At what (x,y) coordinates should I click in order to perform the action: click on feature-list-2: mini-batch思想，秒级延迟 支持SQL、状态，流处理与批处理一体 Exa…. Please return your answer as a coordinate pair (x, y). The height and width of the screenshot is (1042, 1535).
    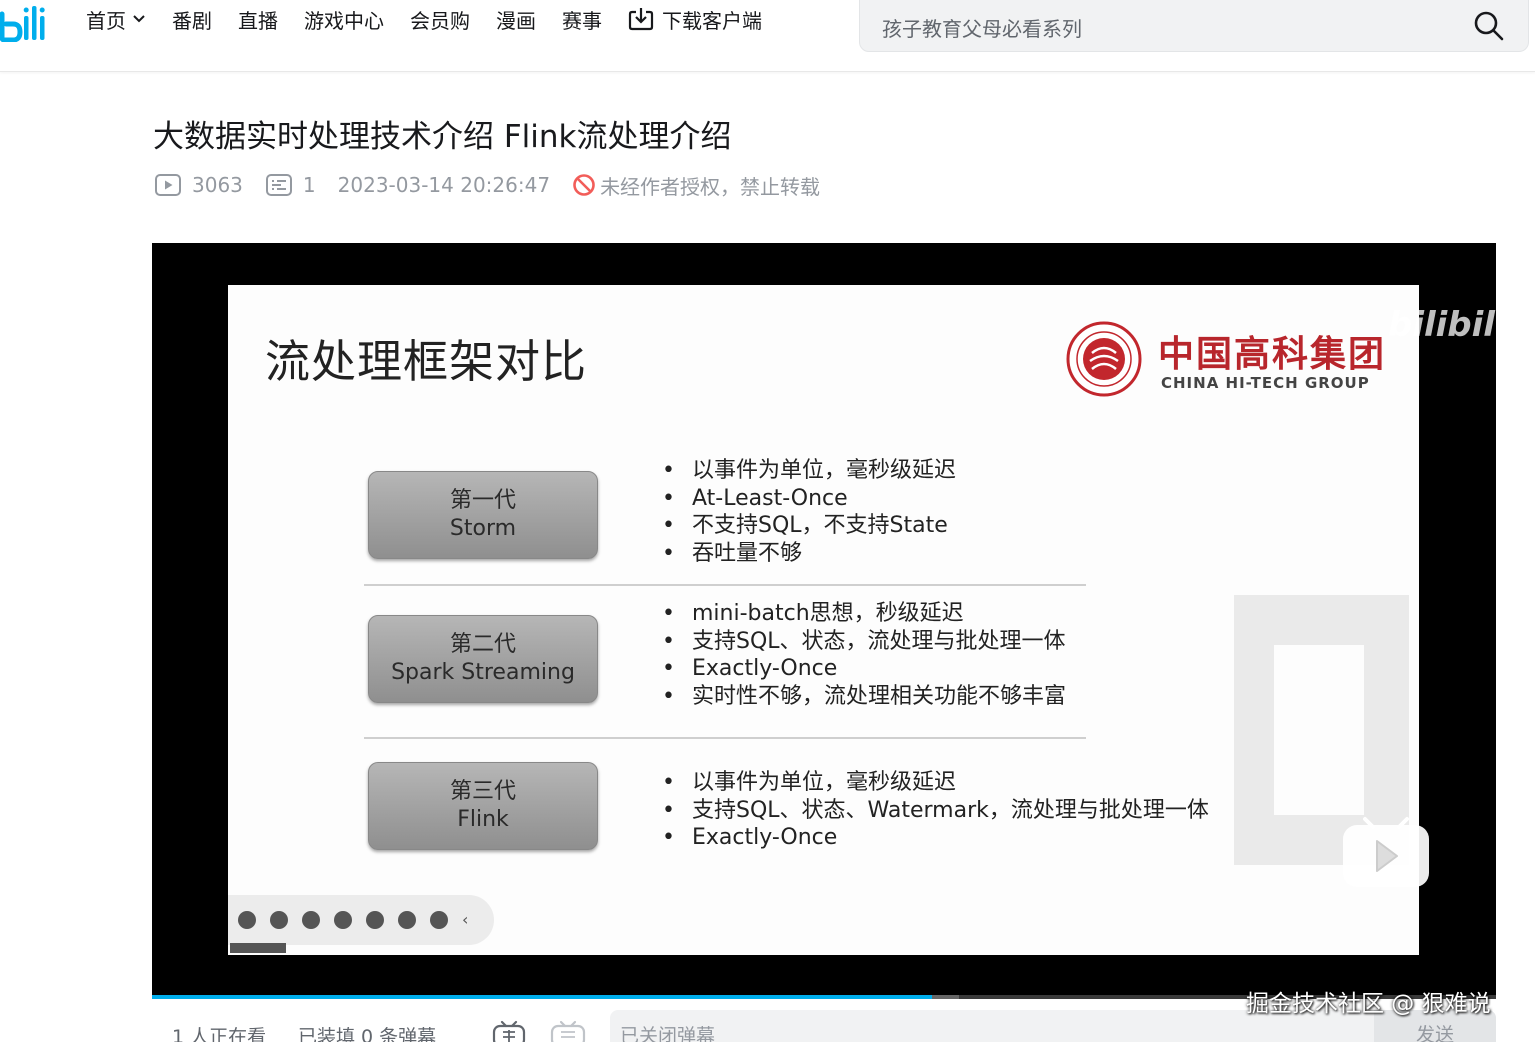
    Looking at the image, I should click on (864, 655).